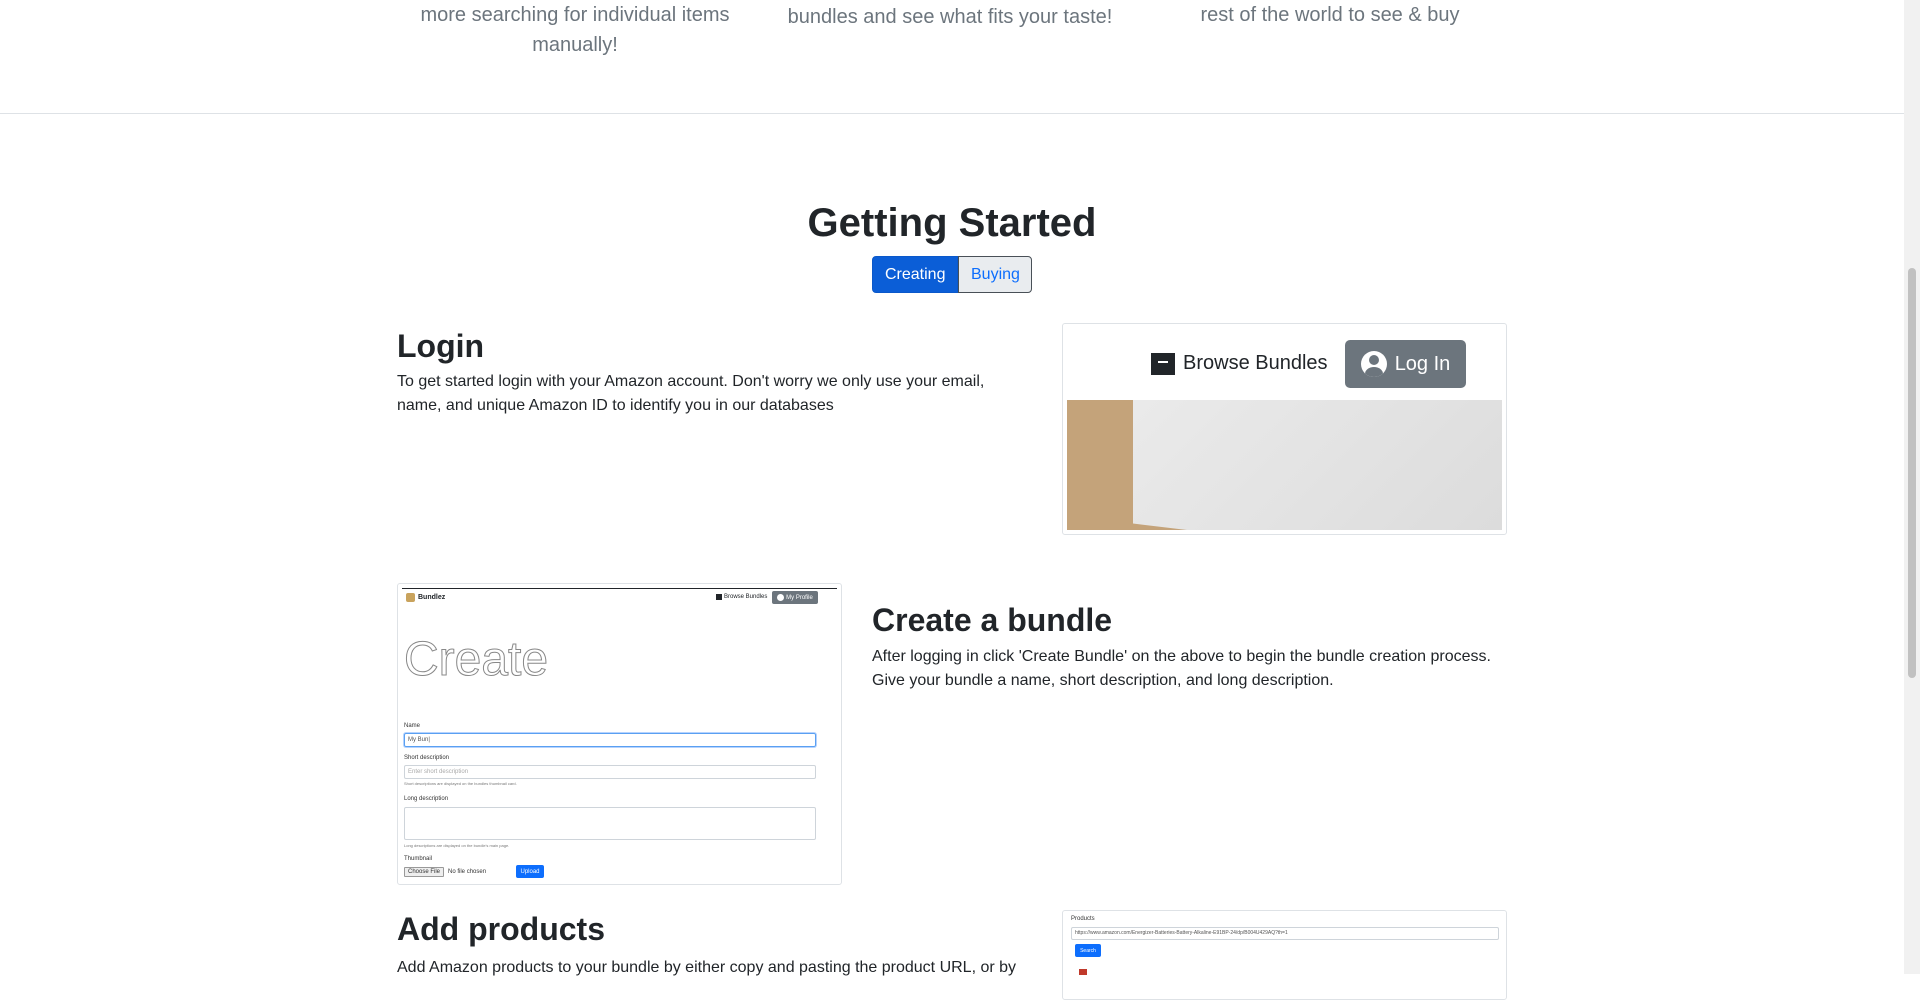  What do you see at coordinates (992, 620) in the screenshot?
I see `create-step-title: Create a bundle` at bounding box center [992, 620].